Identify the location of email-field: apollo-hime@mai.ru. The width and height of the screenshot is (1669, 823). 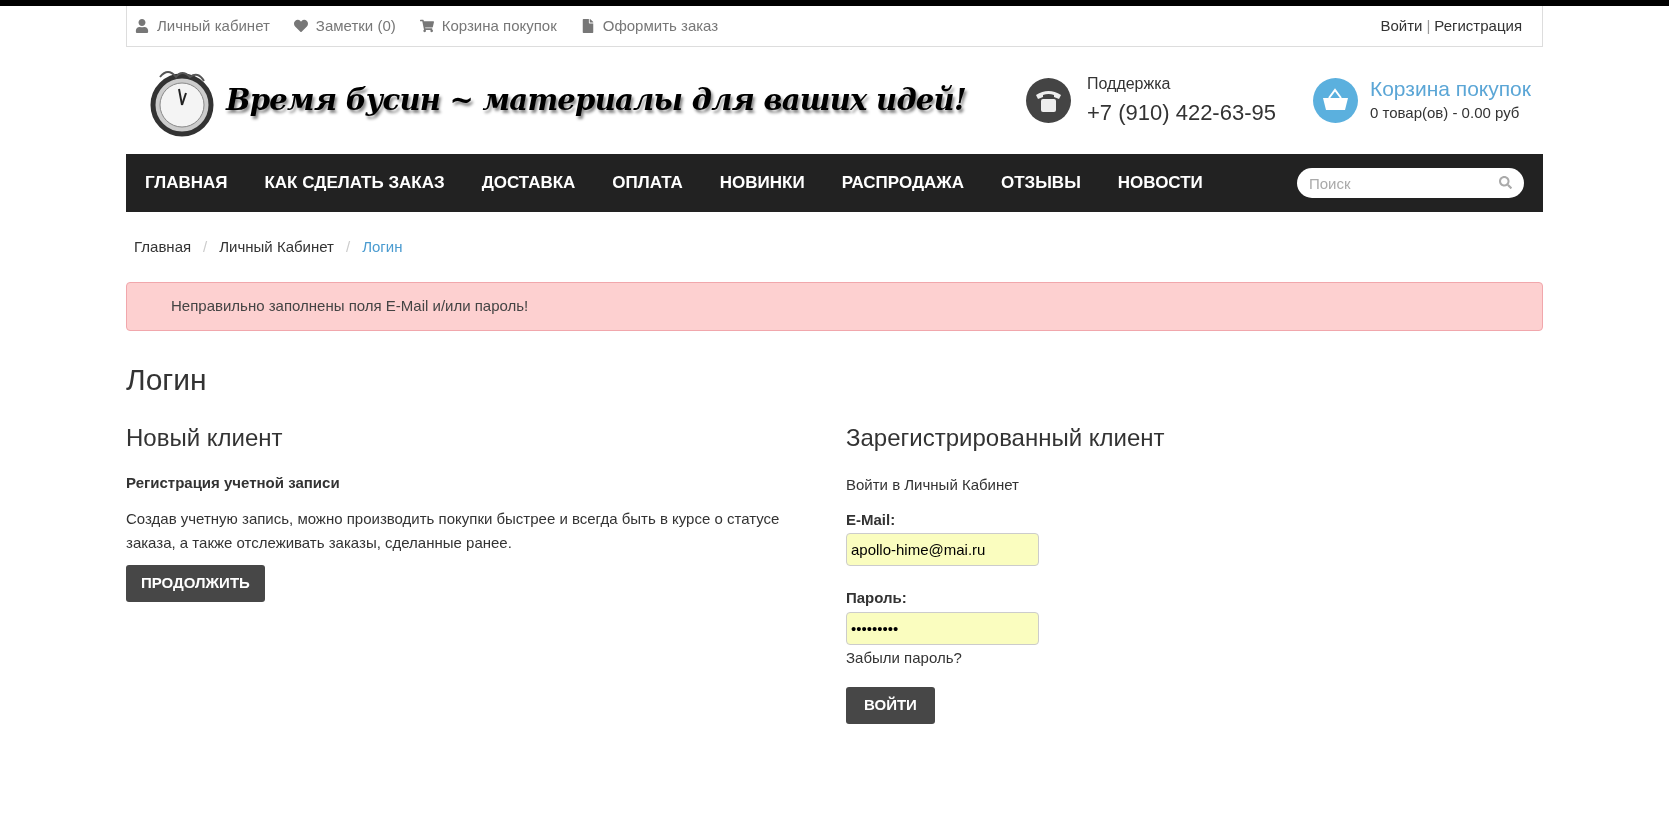
(942, 549).